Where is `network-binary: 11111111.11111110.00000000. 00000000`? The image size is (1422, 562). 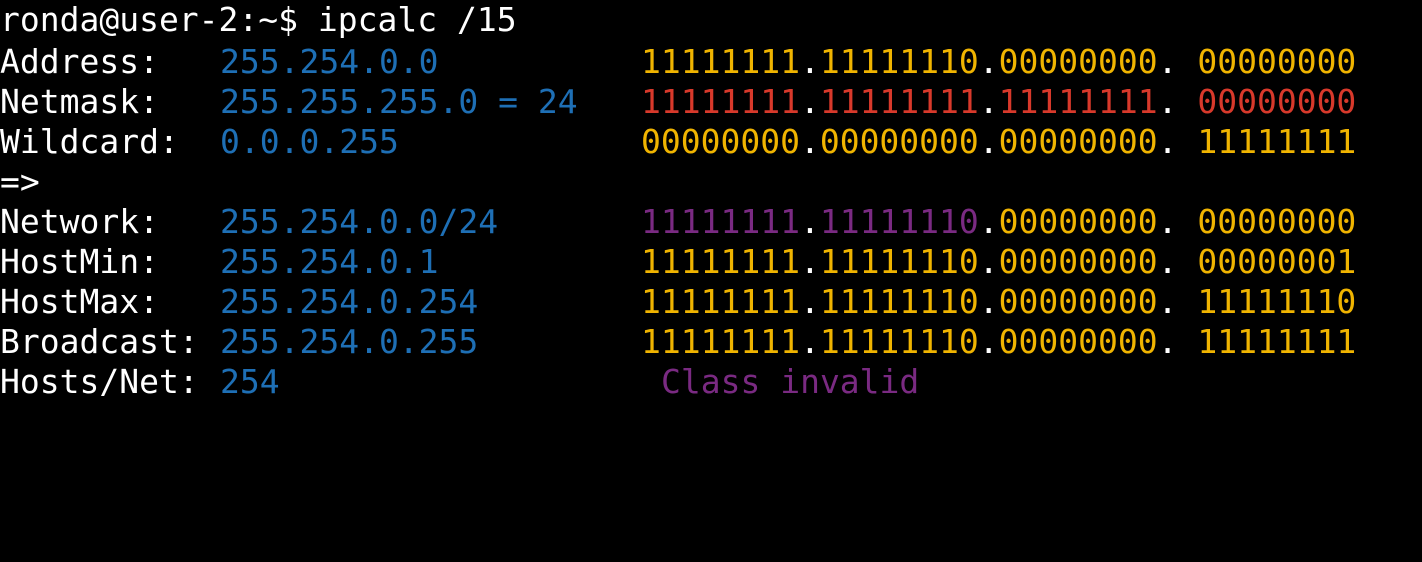
network-binary: 11111111.11111110.00000000. 00000000 is located at coordinates (999, 221).